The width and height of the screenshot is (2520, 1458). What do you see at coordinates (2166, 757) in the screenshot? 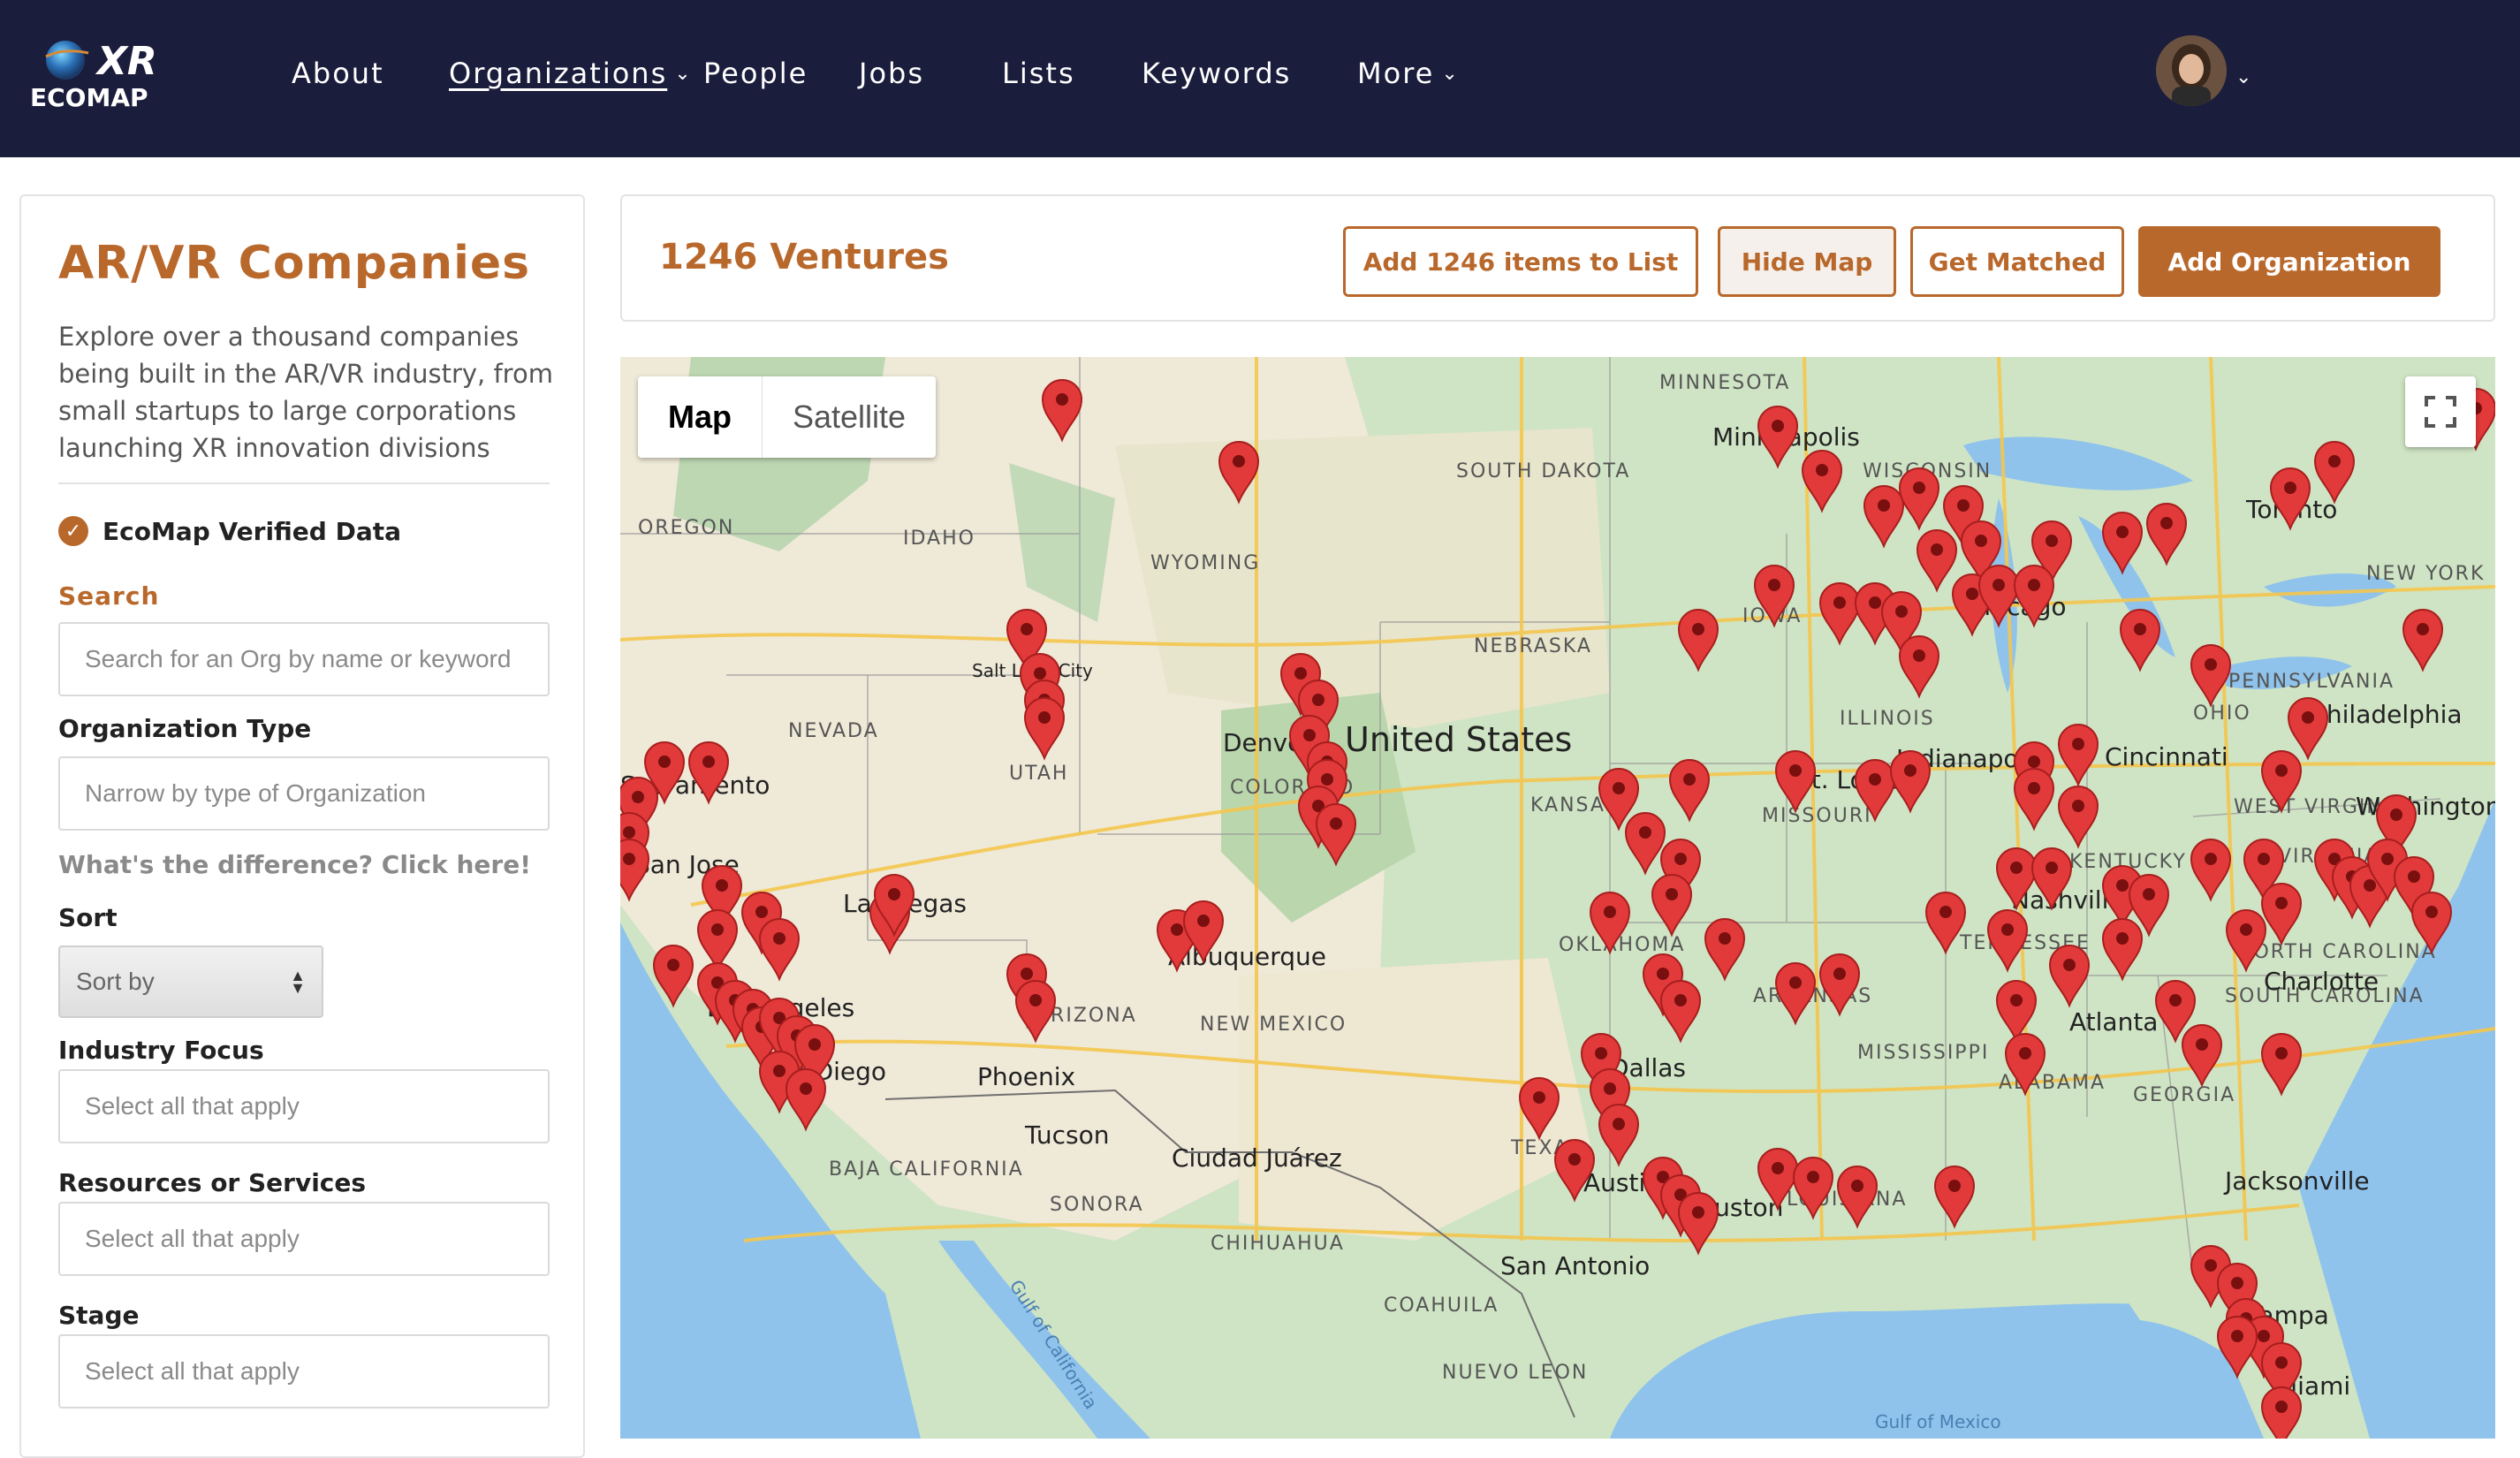
I see `map-city-label: Cincinnati` at bounding box center [2166, 757].